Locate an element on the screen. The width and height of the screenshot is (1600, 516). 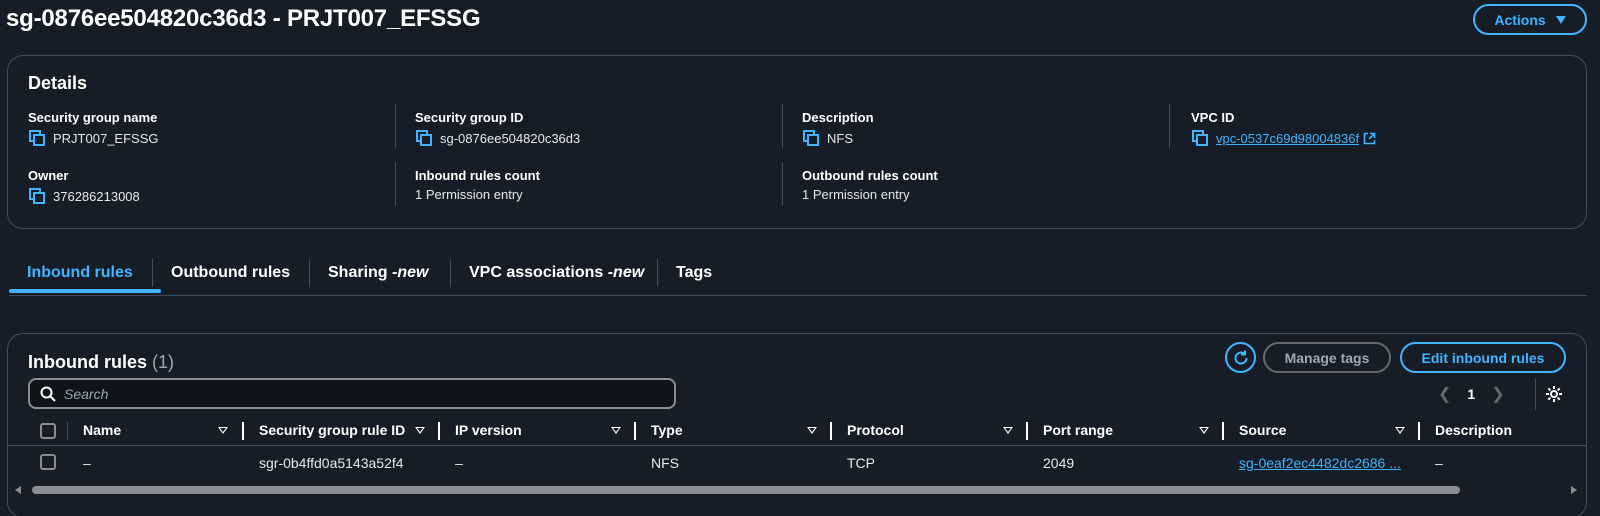
page-title: sg-0876ee504820c36d3 - PRJT007_EFSSG is located at coordinates (243, 18).